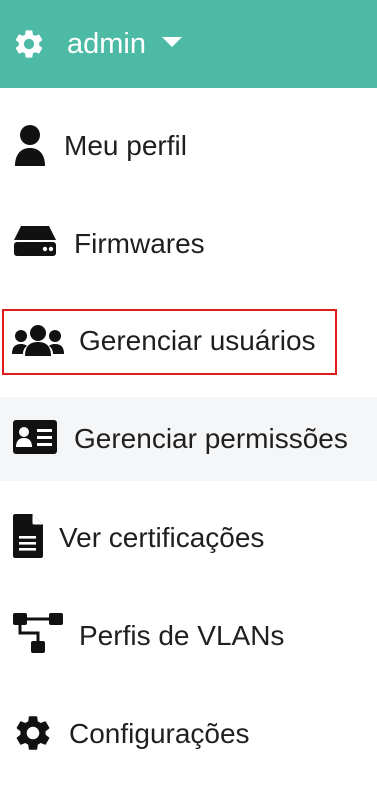 The image size is (377, 794). What do you see at coordinates (139, 243) in the screenshot?
I see `menu-item-label: Firmwares` at bounding box center [139, 243].